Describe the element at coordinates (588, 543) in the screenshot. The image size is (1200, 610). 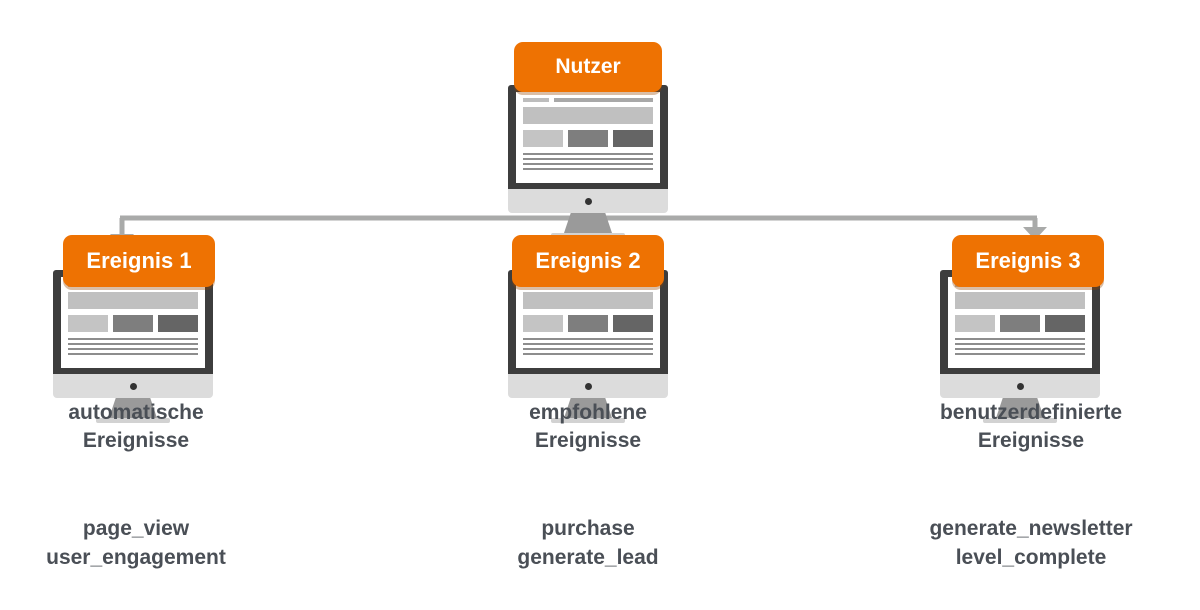
I see `events-ereignis-2: purchase generate_lead` at that location.